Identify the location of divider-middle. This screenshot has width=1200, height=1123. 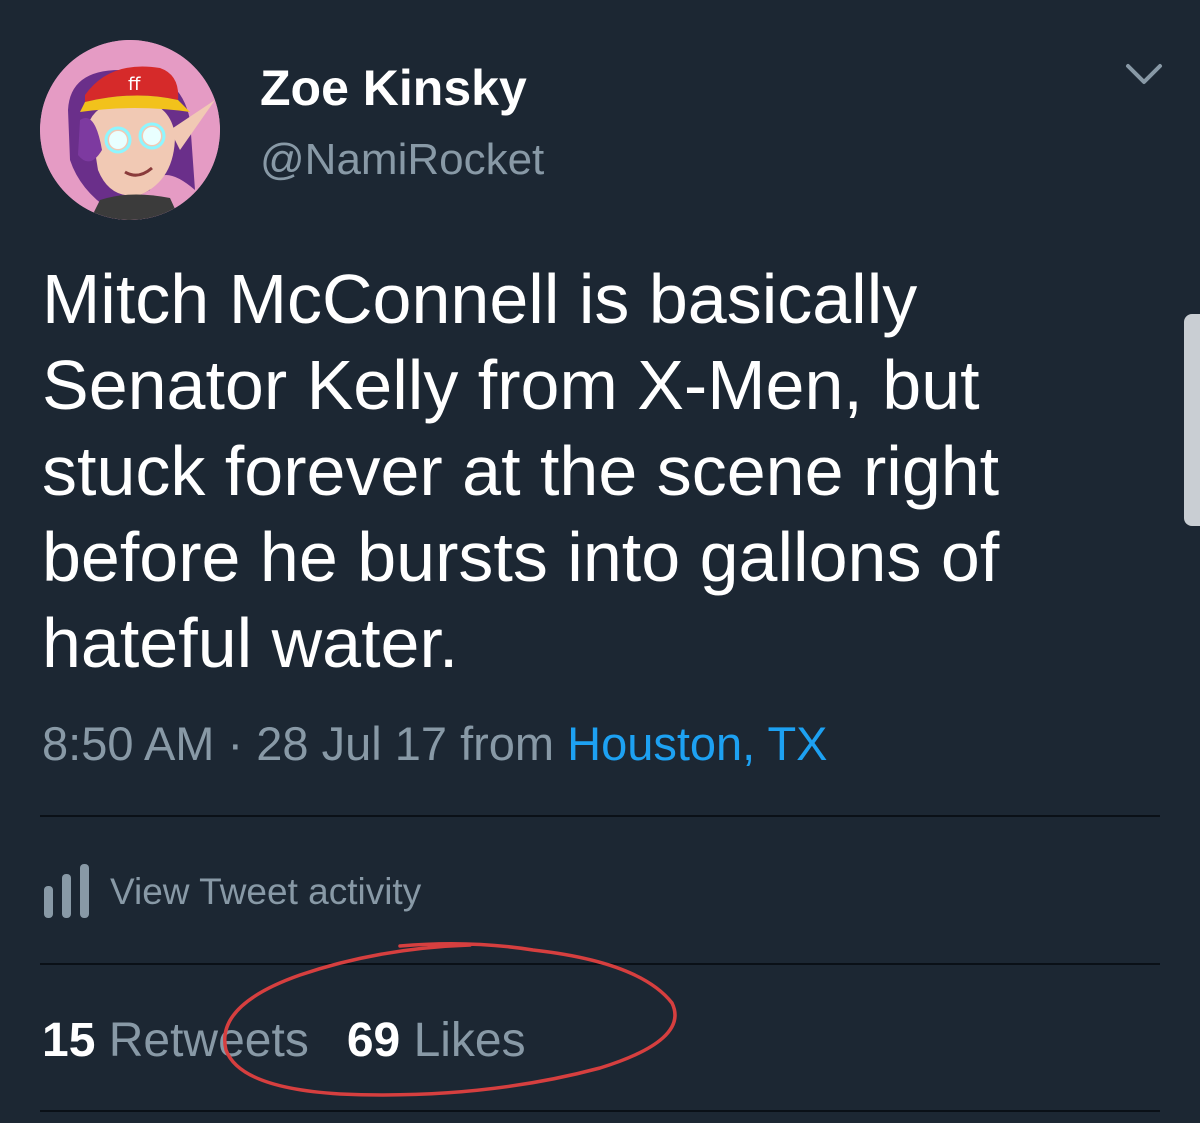
(600, 964).